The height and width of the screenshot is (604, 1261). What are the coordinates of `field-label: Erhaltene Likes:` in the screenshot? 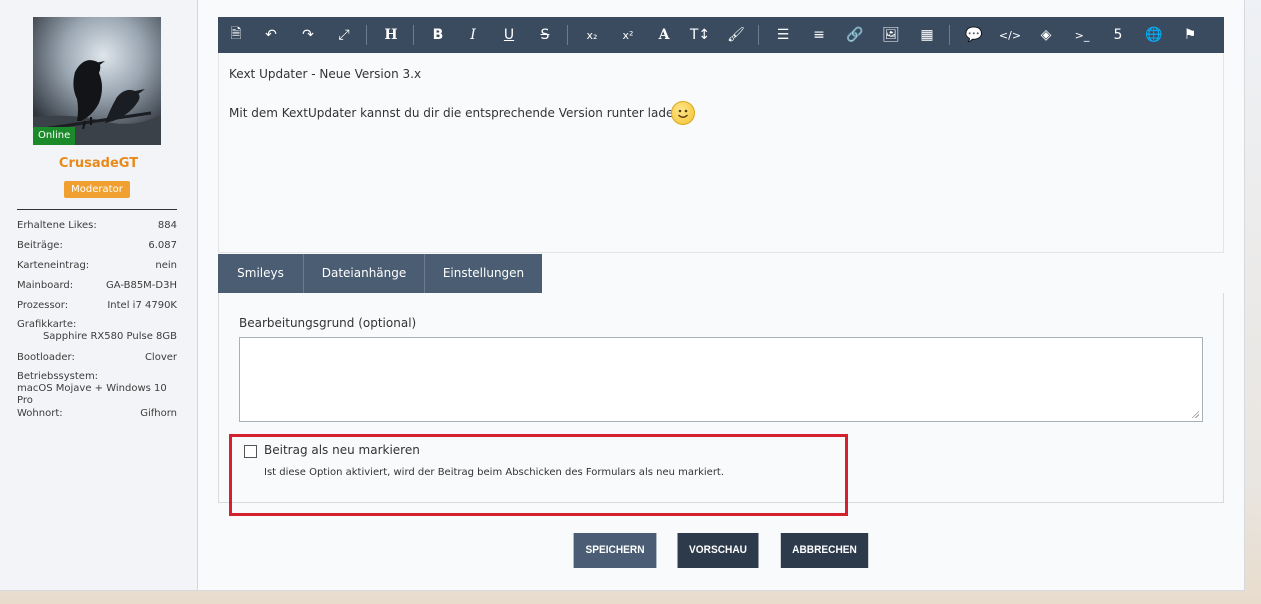 It's located at (57, 225).